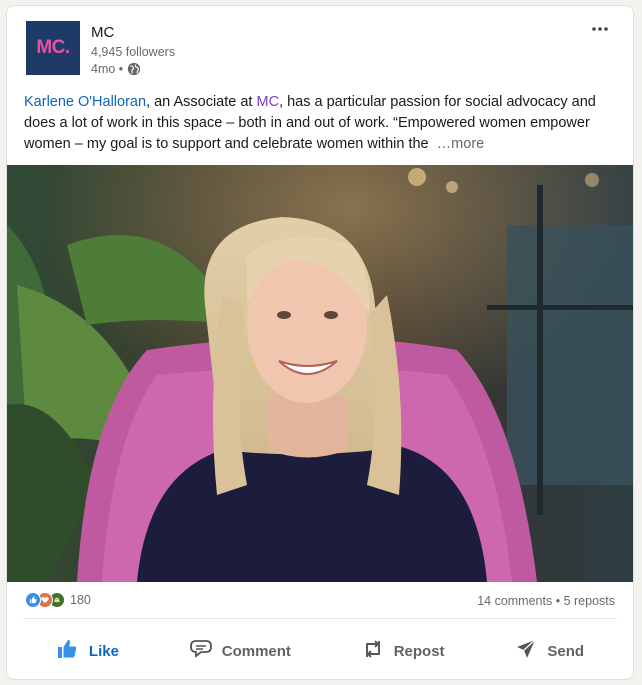  Describe the element at coordinates (256, 651) in the screenshot. I see `comment-label: Comment` at that location.